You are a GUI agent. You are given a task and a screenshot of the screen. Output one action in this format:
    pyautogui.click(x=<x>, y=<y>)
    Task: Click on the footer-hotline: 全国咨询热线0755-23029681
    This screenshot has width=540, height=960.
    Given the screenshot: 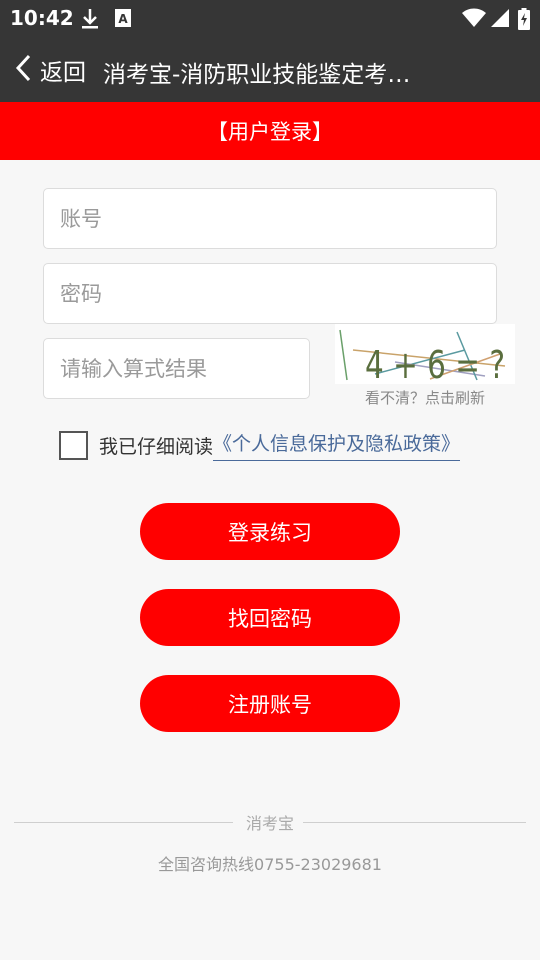 What is the action you would take?
    pyautogui.click(x=270, y=864)
    